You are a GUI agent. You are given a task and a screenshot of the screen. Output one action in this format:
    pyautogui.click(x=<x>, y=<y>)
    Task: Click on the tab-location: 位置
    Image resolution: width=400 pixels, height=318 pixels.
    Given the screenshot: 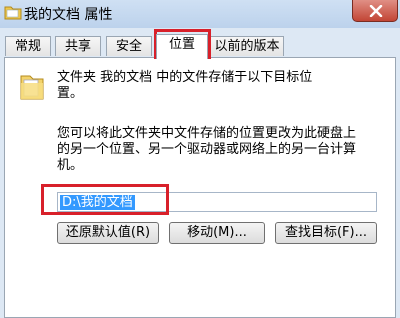 What is the action you would take?
    pyautogui.click(x=182, y=46)
    